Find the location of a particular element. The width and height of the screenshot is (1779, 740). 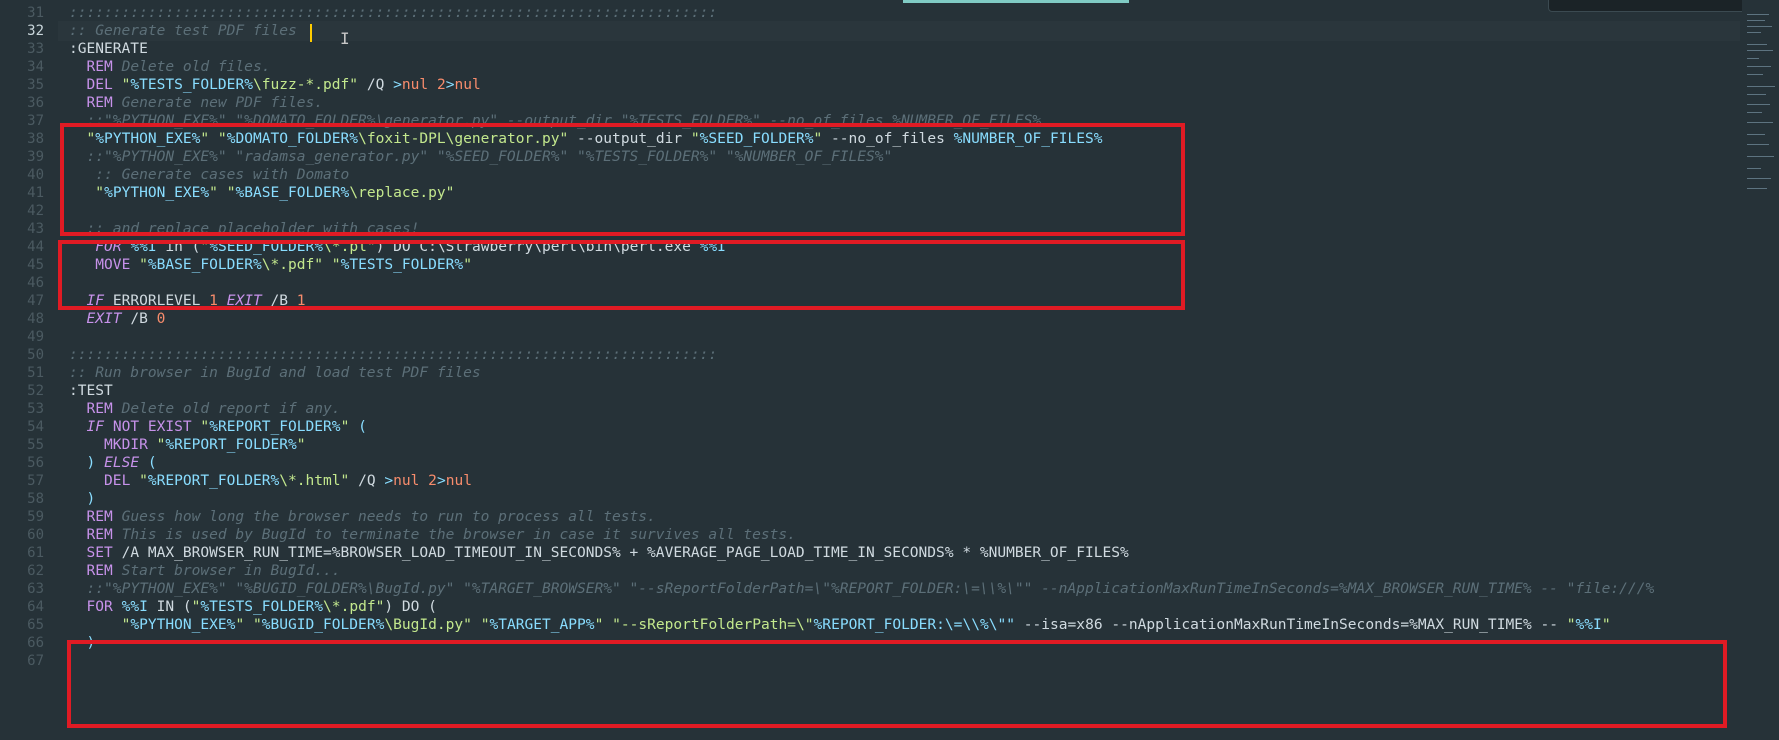

code-line-56: ) ELSE ( is located at coordinates (113, 463).